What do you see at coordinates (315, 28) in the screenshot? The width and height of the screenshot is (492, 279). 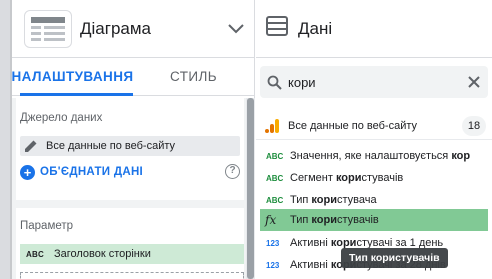 I see `data-panel-title: Дані` at bounding box center [315, 28].